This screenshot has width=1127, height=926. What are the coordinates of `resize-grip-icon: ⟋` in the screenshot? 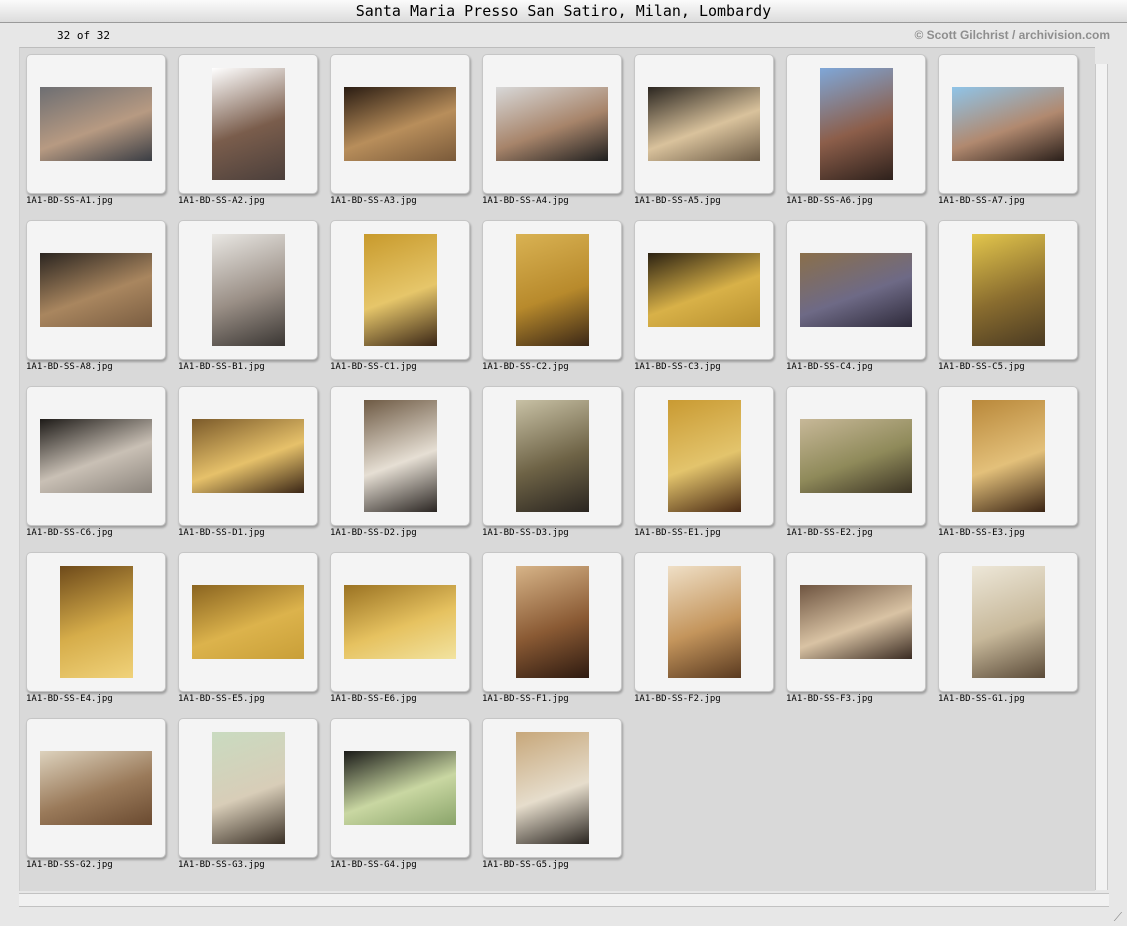 It's located at (1118, 917).